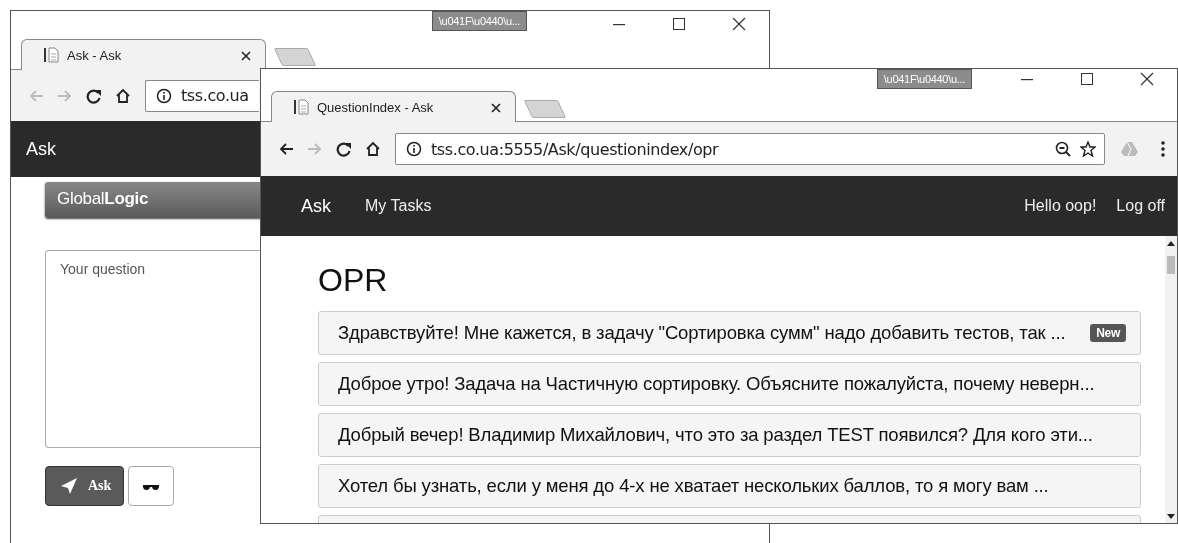  What do you see at coordinates (143, 54) in the screenshot?
I see `browser-tab: Ask - Ask` at bounding box center [143, 54].